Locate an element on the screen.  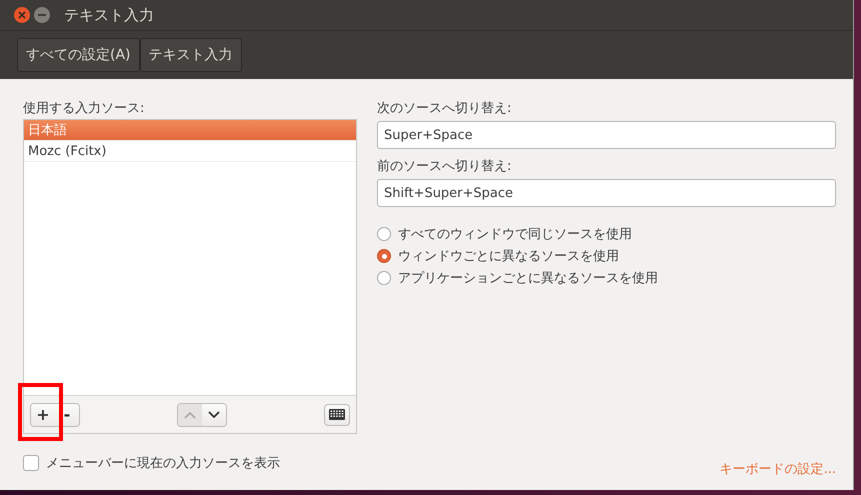
chevron-down-icon is located at coordinates (214, 414).